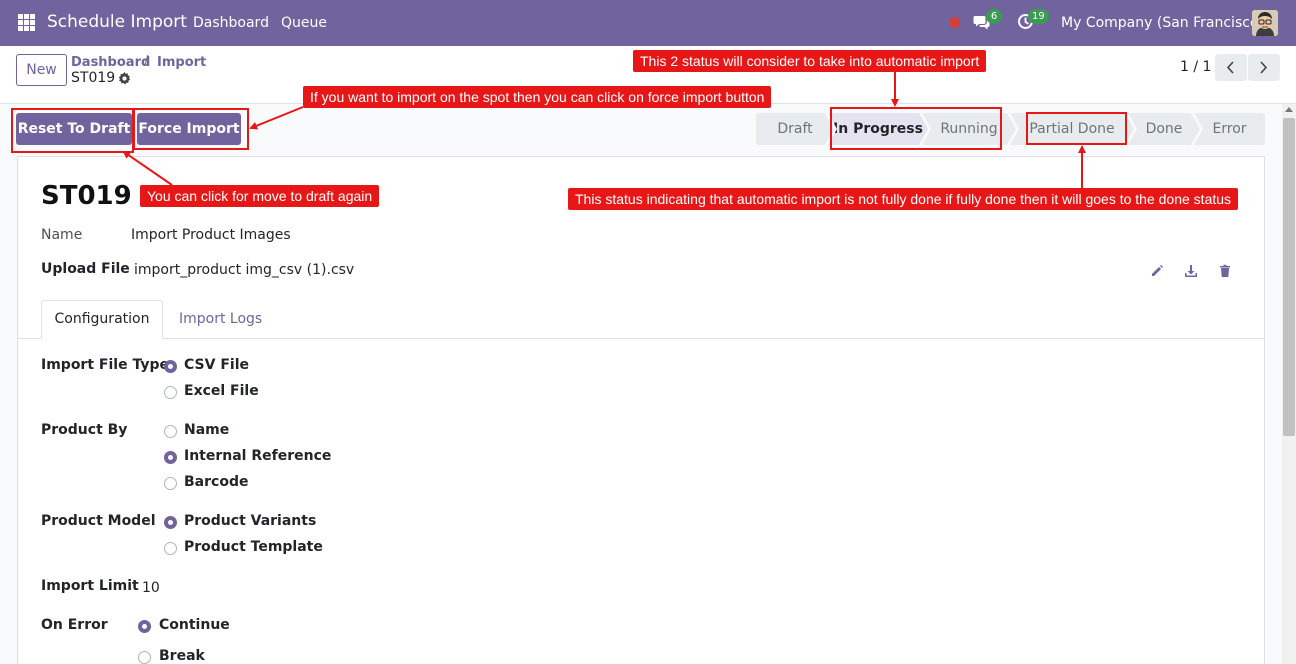  What do you see at coordinates (147, 168) in the screenshot?
I see `arrow-to-reset-to-draft` at bounding box center [147, 168].